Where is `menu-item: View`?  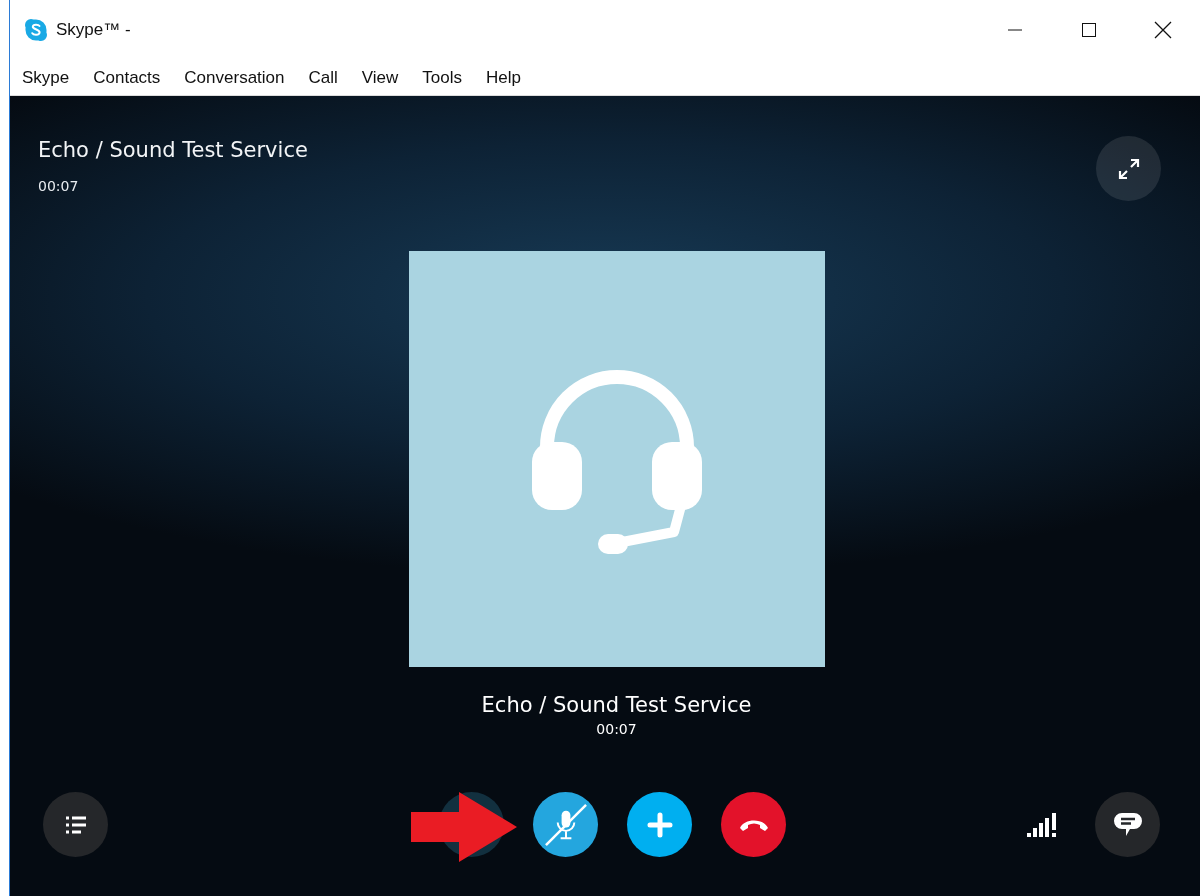 menu-item: View is located at coordinates (380, 77).